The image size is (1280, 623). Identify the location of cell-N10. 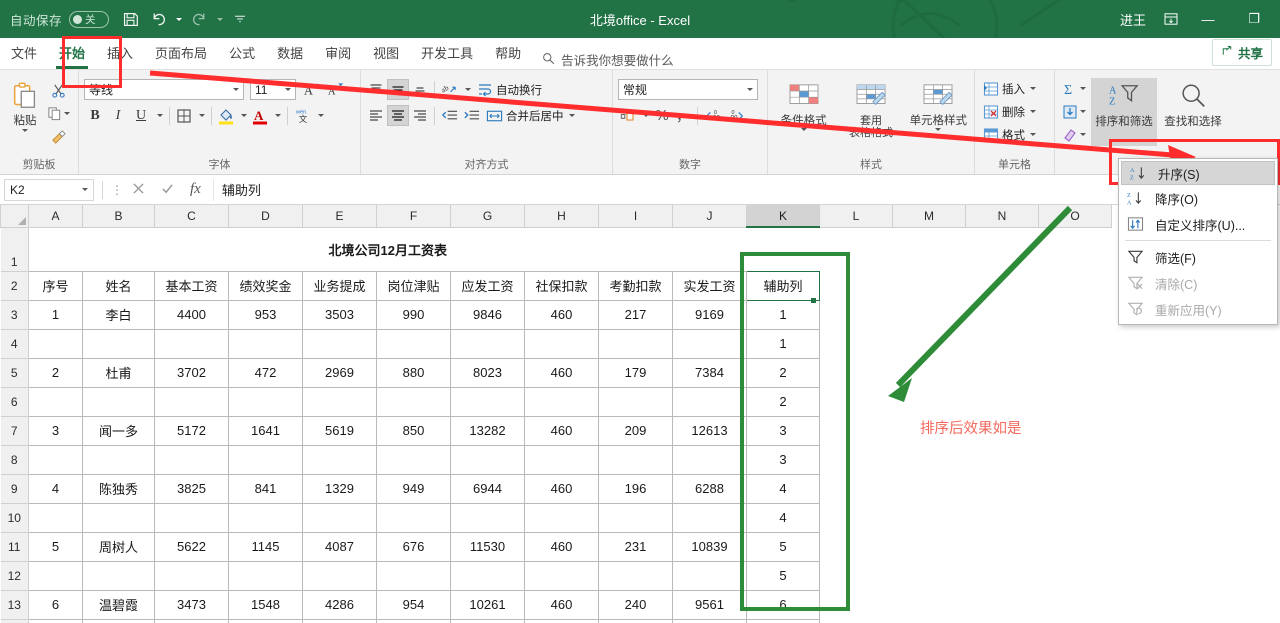
(1002, 517).